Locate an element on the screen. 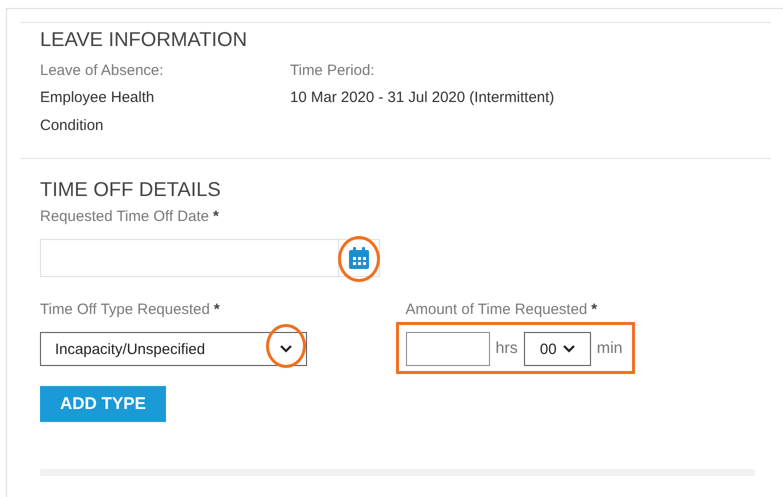  section-heading: TIME OFF DETAILS is located at coordinates (131, 190).